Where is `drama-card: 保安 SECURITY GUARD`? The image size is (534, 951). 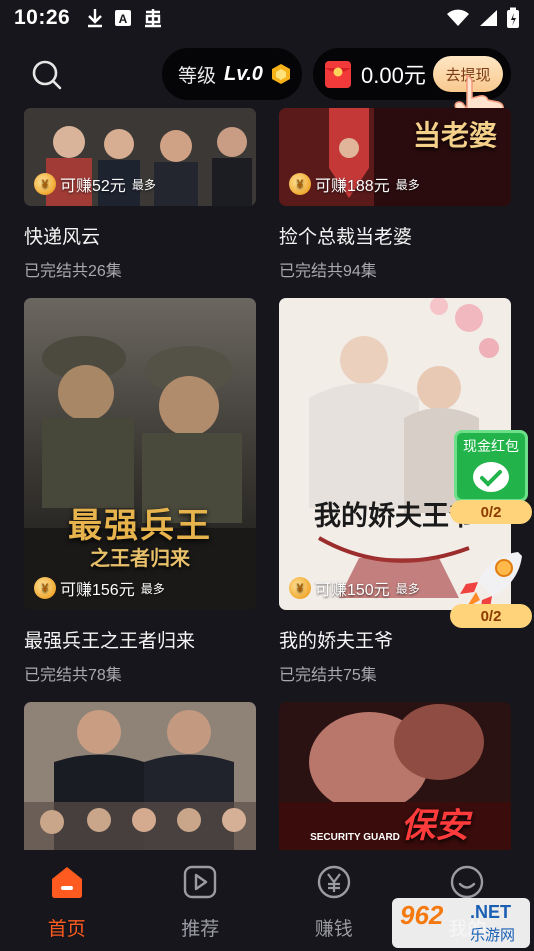 drama-card: 保安 SECURITY GUARD is located at coordinates (395, 776).